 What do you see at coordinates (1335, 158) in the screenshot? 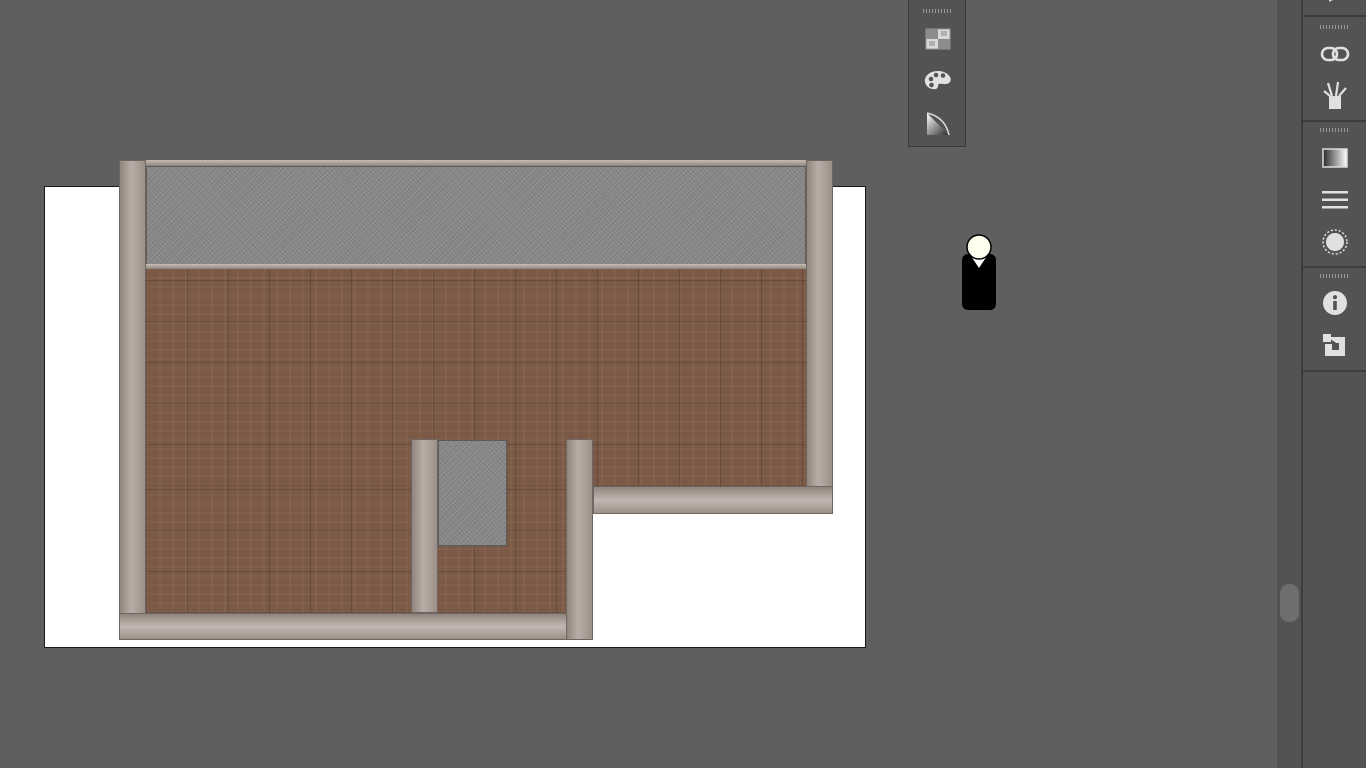
I see `gradient-swatch-icon` at bounding box center [1335, 158].